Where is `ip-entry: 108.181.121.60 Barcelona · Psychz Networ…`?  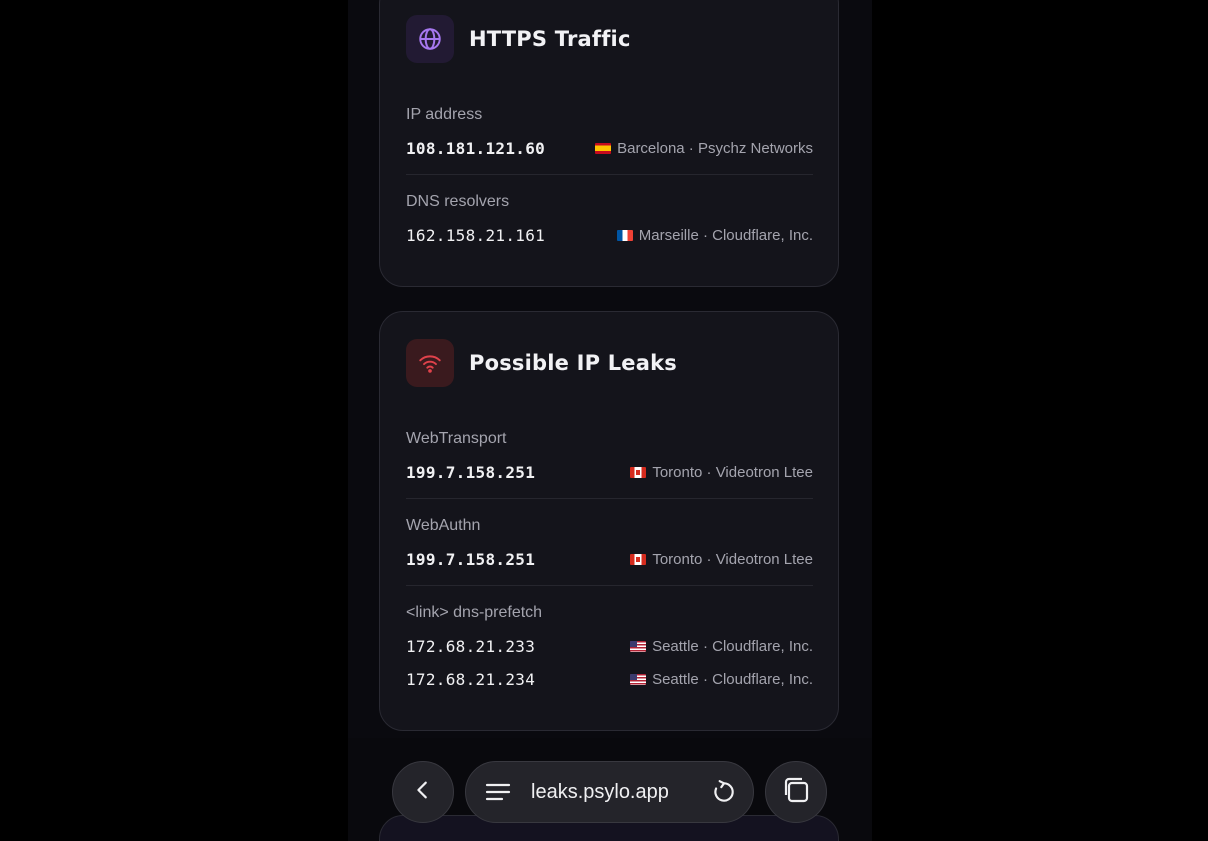 ip-entry: 108.181.121.60 Barcelona · Psychz Networ… is located at coordinates (609, 148).